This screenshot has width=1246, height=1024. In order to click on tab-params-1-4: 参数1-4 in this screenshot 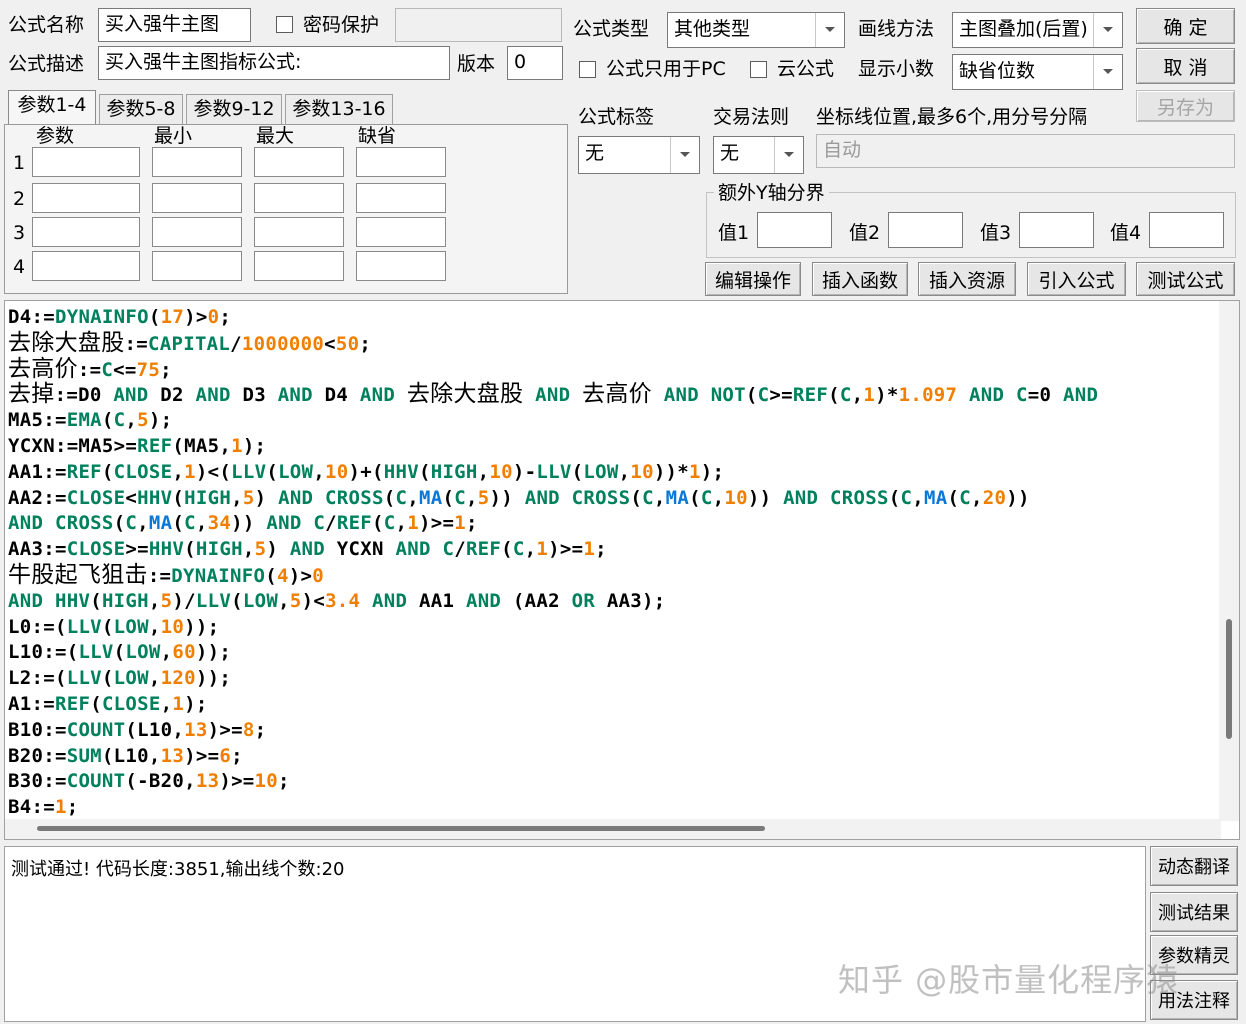, I will do `click(52, 107)`.